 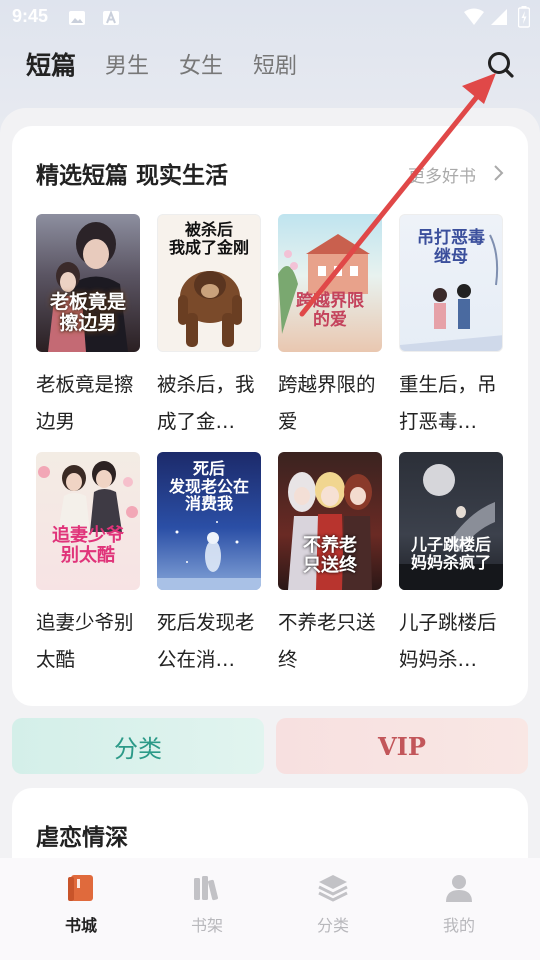 What do you see at coordinates (501, 65) in the screenshot?
I see `search-icon` at bounding box center [501, 65].